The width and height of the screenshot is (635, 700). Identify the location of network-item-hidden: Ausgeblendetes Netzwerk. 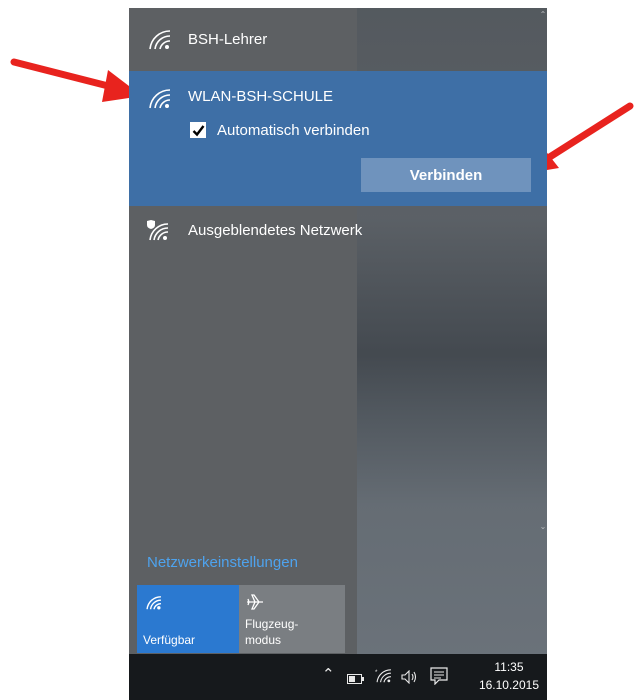
(338, 233).